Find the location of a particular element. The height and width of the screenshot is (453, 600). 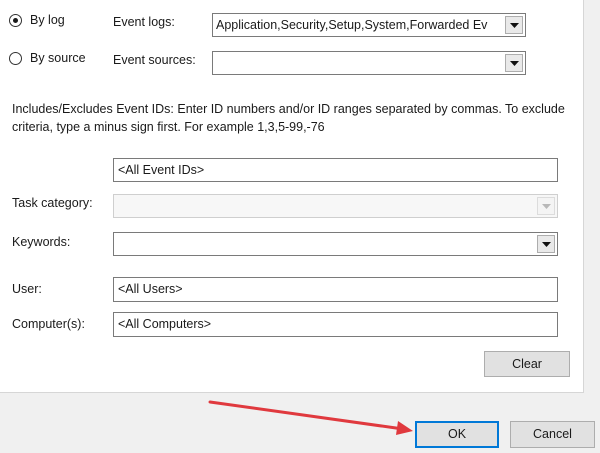

event-sources-dropdown is located at coordinates (369, 63).